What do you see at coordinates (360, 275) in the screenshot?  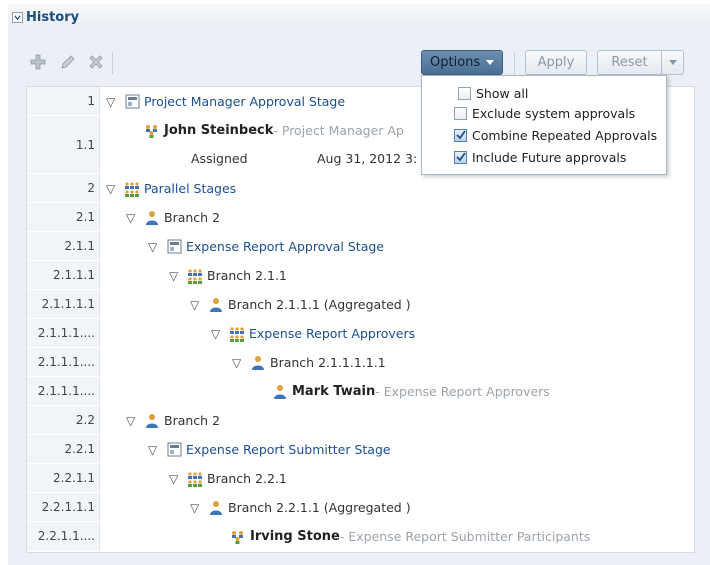 I see `tree-row: 2.1.1.1 ▽ Branch 2.1.1` at bounding box center [360, 275].